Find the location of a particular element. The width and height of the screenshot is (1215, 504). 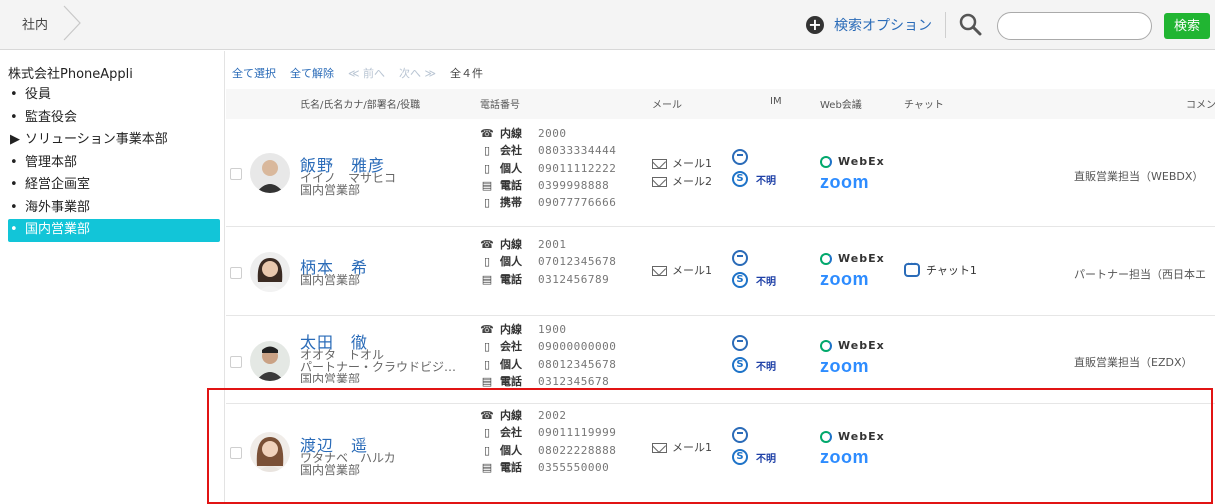

prev-page-link: ≪ 前へ is located at coordinates (366, 73).